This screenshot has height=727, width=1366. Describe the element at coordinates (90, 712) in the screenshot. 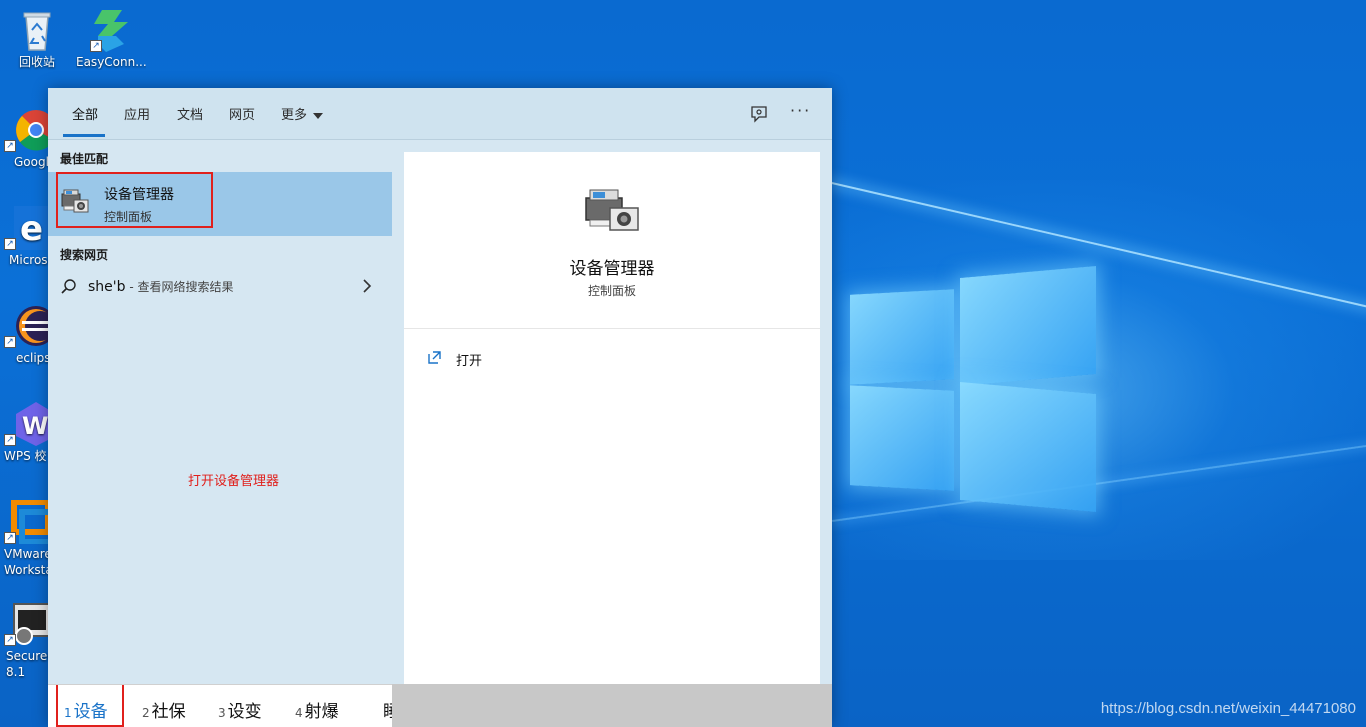

I see `ime-candidate-text: 设备` at that location.